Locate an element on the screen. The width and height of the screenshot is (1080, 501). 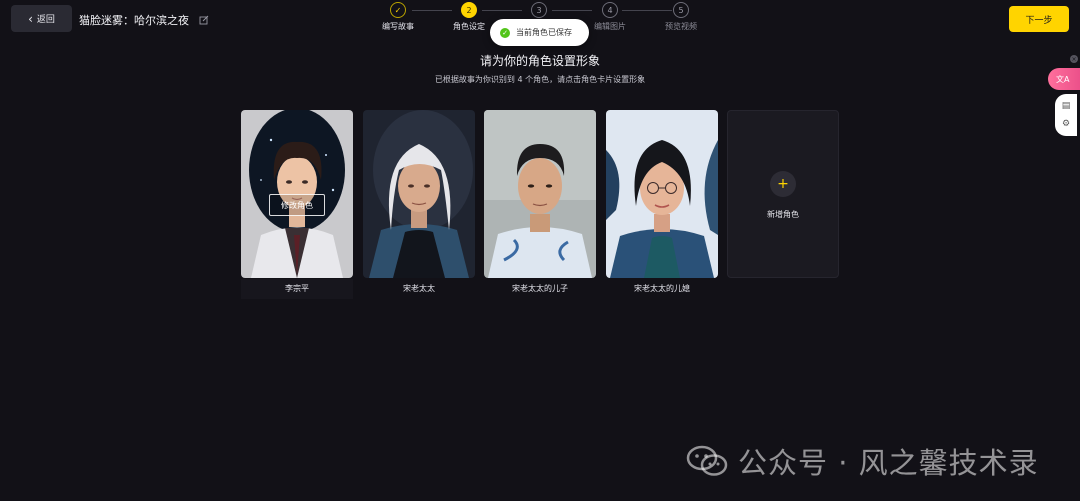
toast-text: 当前角色已保存 is located at coordinates (544, 32).